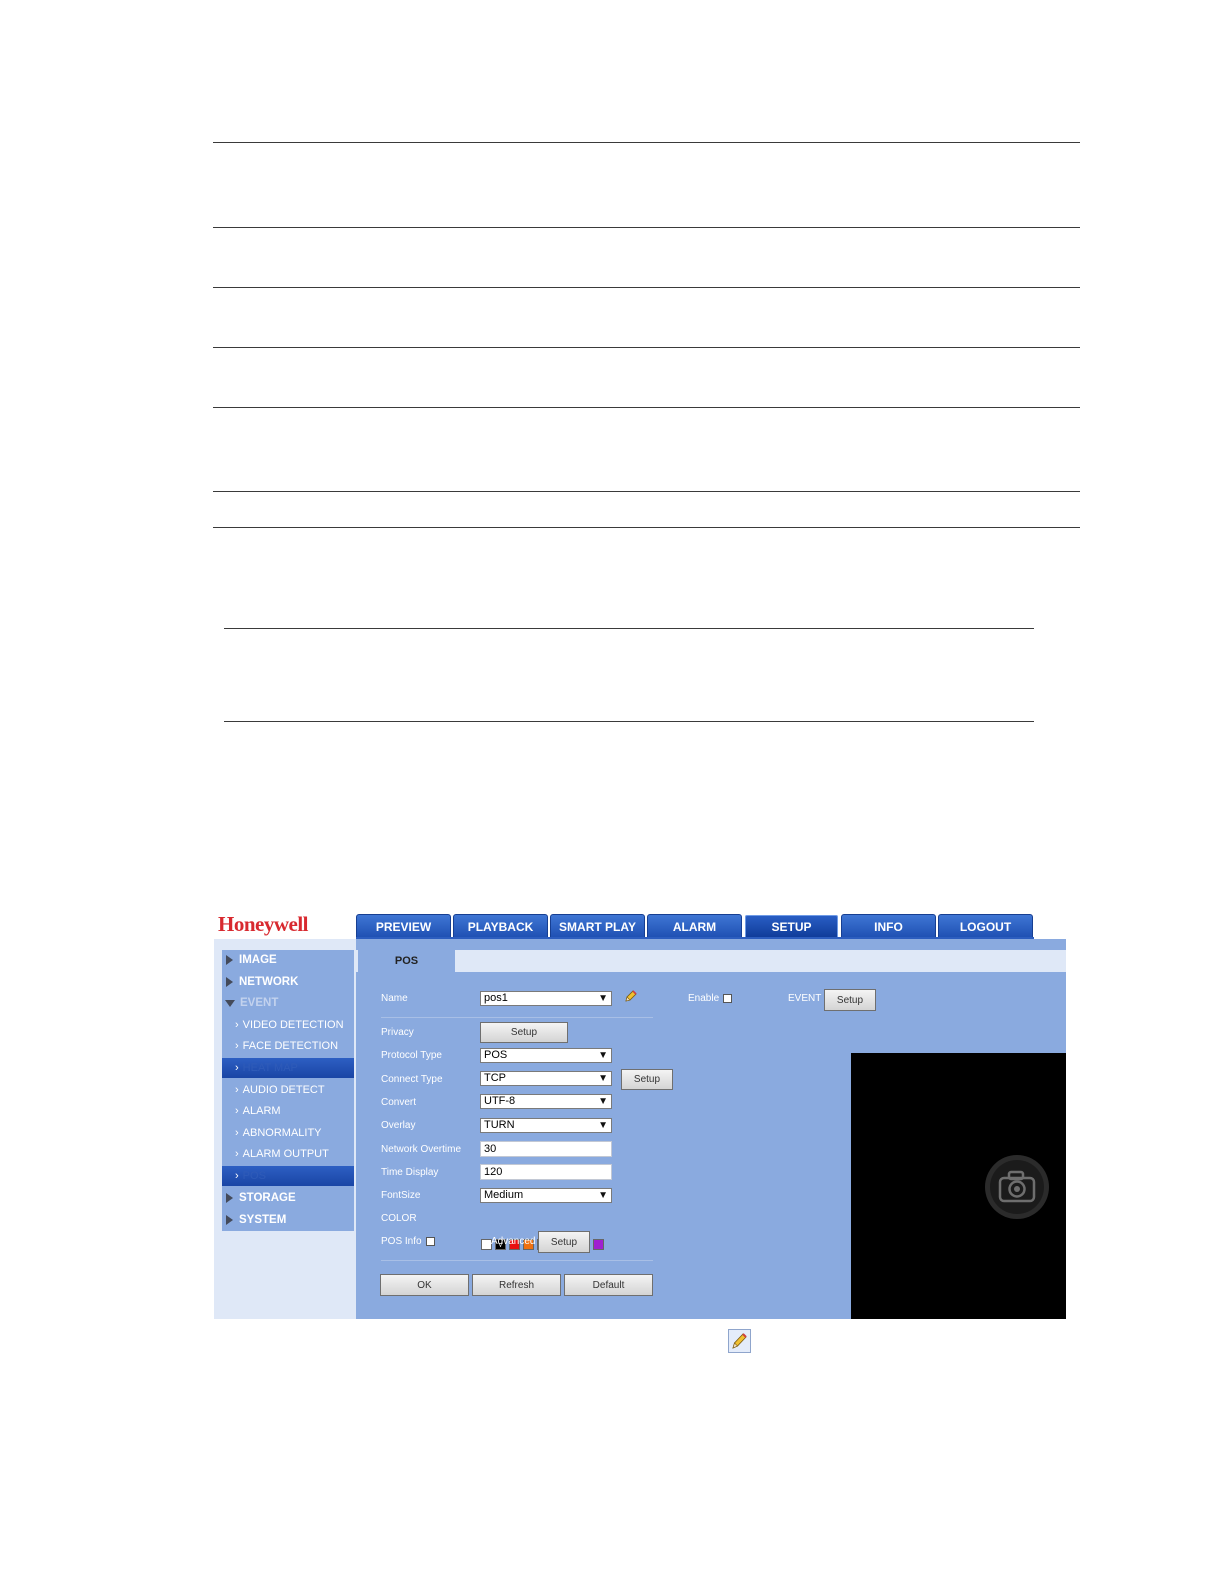  What do you see at coordinates (254, 1176) in the screenshot?
I see `sidebar-item-label: POS` at bounding box center [254, 1176].